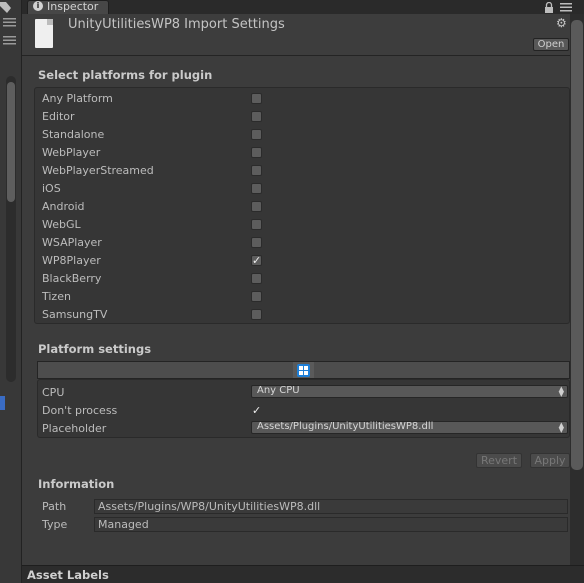 This screenshot has height=583, width=584. What do you see at coordinates (256, 260) in the screenshot?
I see `platform-checkbox-wp8player: ✓` at bounding box center [256, 260].